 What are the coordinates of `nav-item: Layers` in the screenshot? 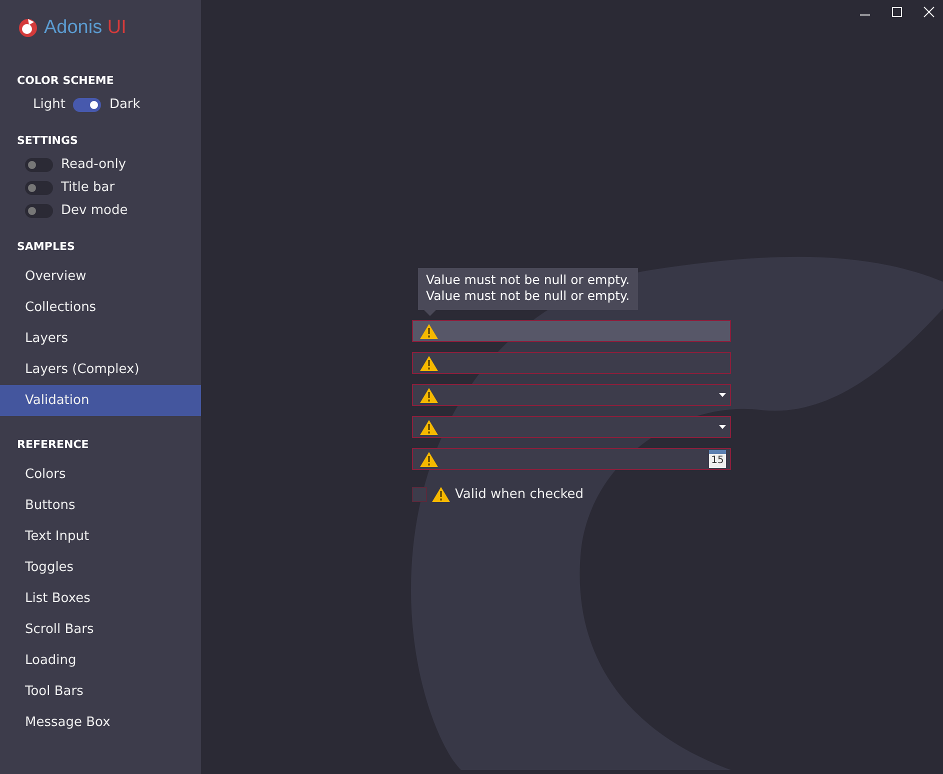 It's located at (100, 338).